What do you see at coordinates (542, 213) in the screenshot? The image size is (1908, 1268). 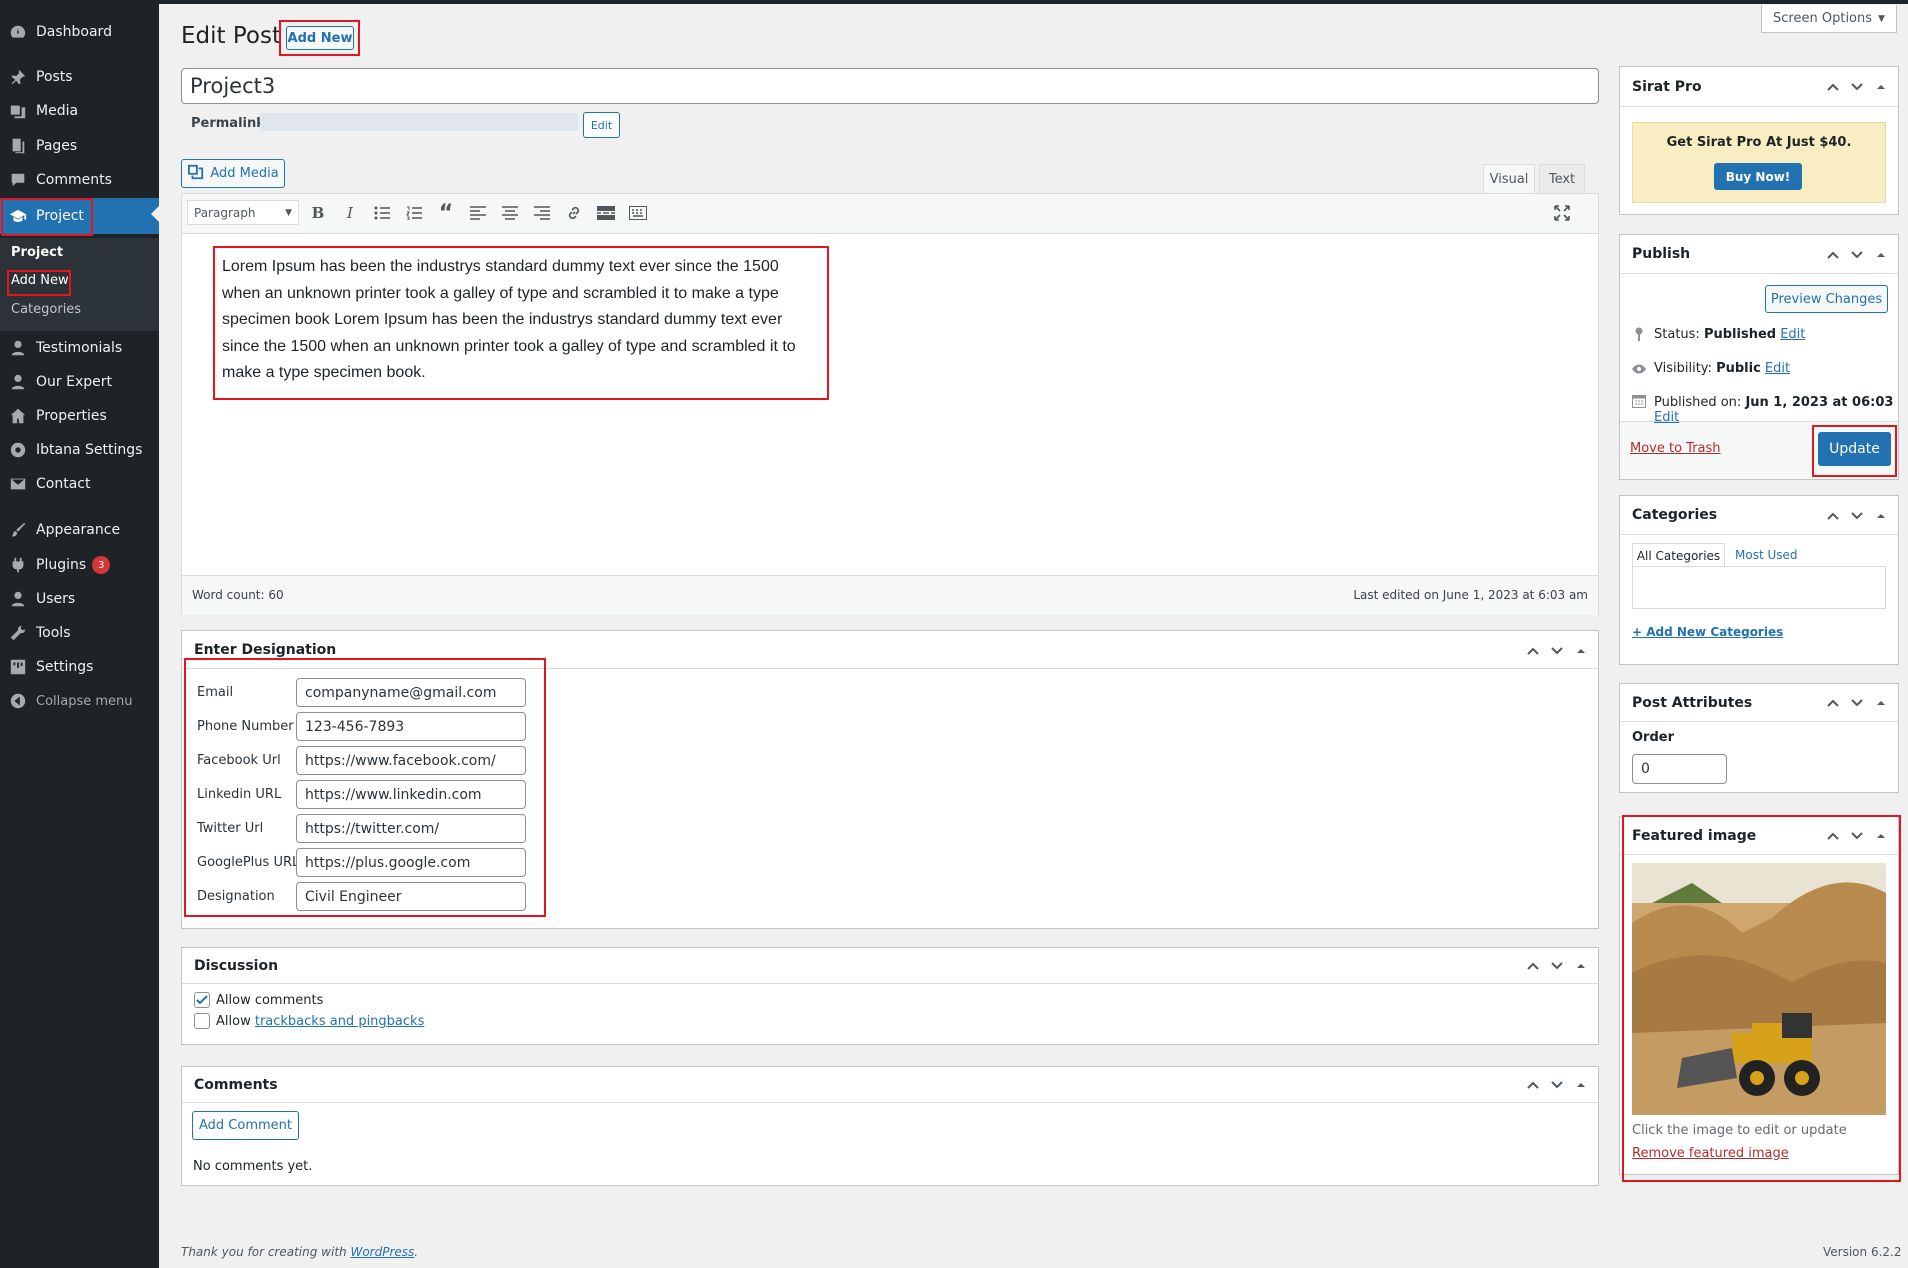 I see `align-right-icon` at bounding box center [542, 213].